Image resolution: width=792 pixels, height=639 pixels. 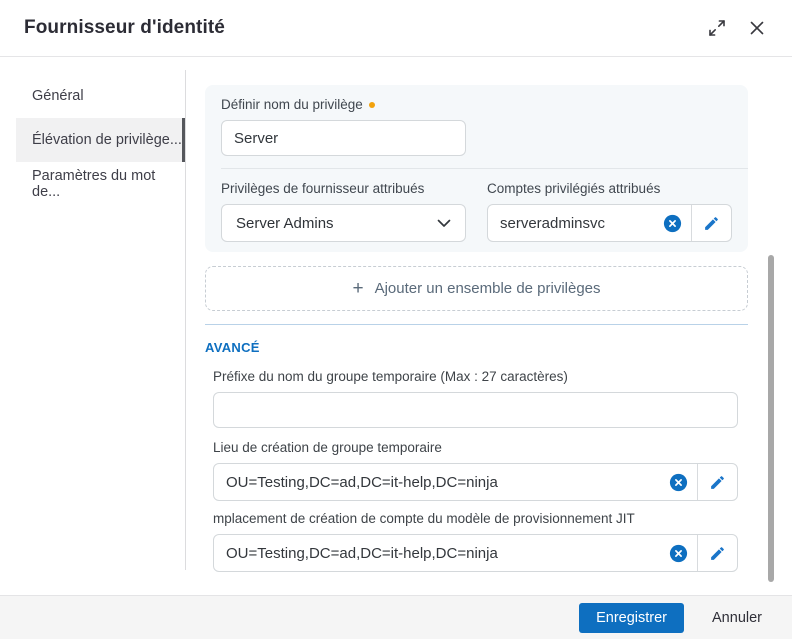 What do you see at coordinates (737, 618) in the screenshot?
I see `cancel-button: Annuler` at bounding box center [737, 618].